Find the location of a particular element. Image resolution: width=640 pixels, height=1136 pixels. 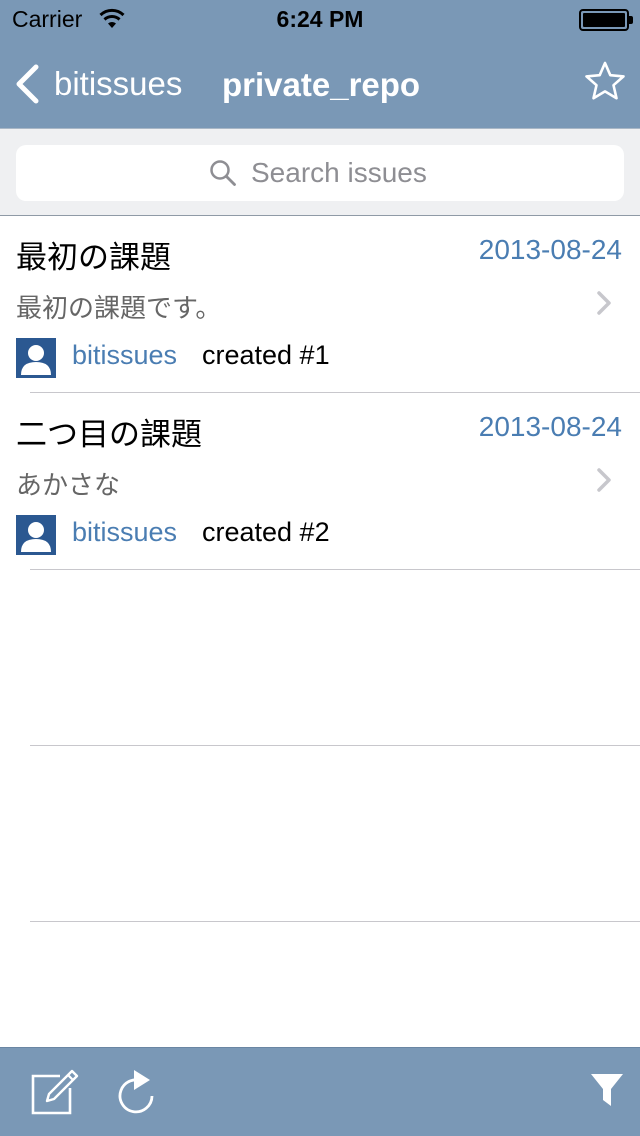

back-label: bitissues is located at coordinates (118, 83).